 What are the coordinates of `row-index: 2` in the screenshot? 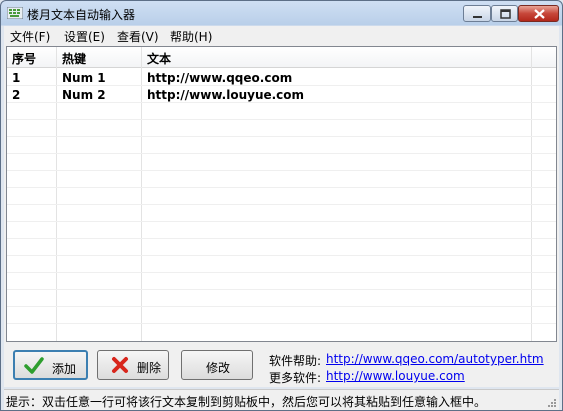 It's located at (16, 95).